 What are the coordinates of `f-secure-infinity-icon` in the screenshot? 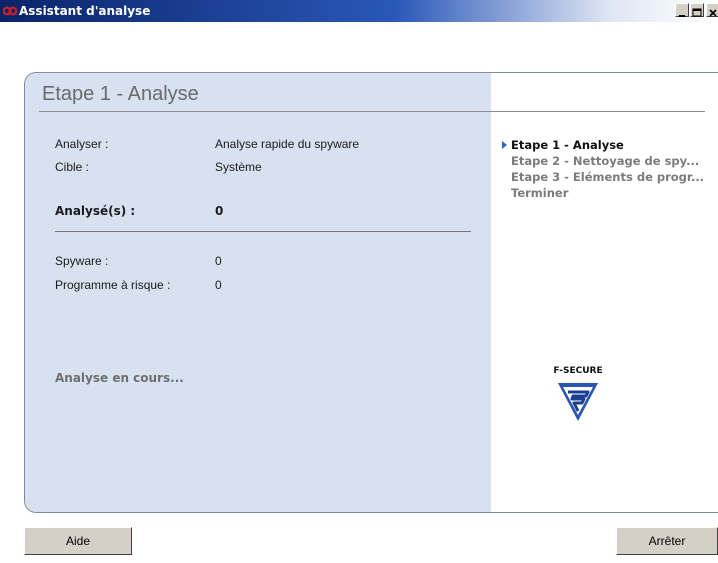 It's located at (10, 11).